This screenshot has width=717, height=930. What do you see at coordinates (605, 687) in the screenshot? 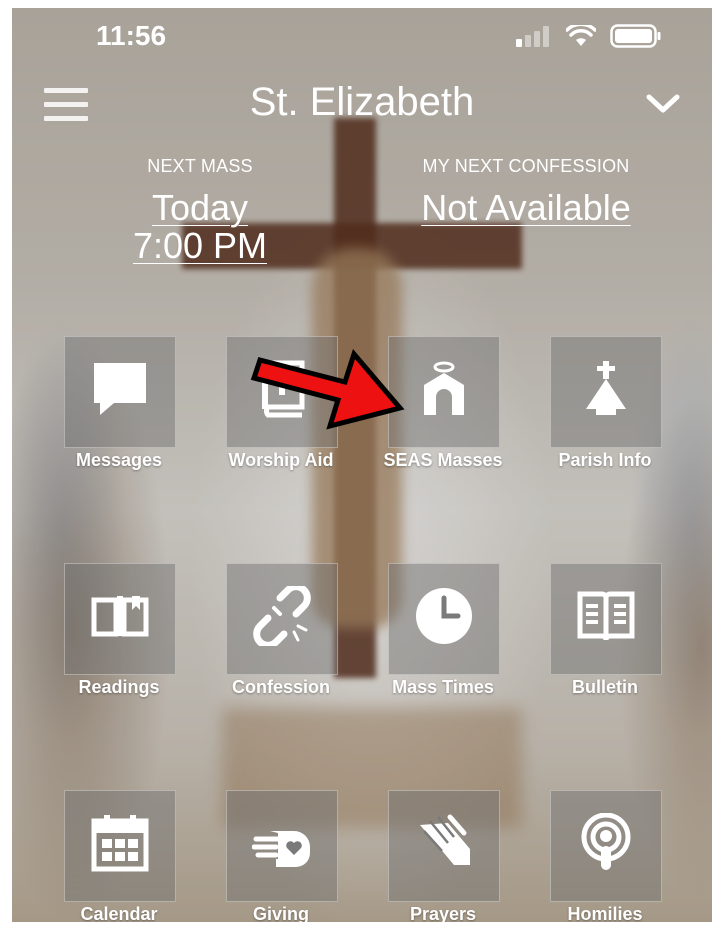
I see `tile-bulletin-label: Bulletin` at bounding box center [605, 687].